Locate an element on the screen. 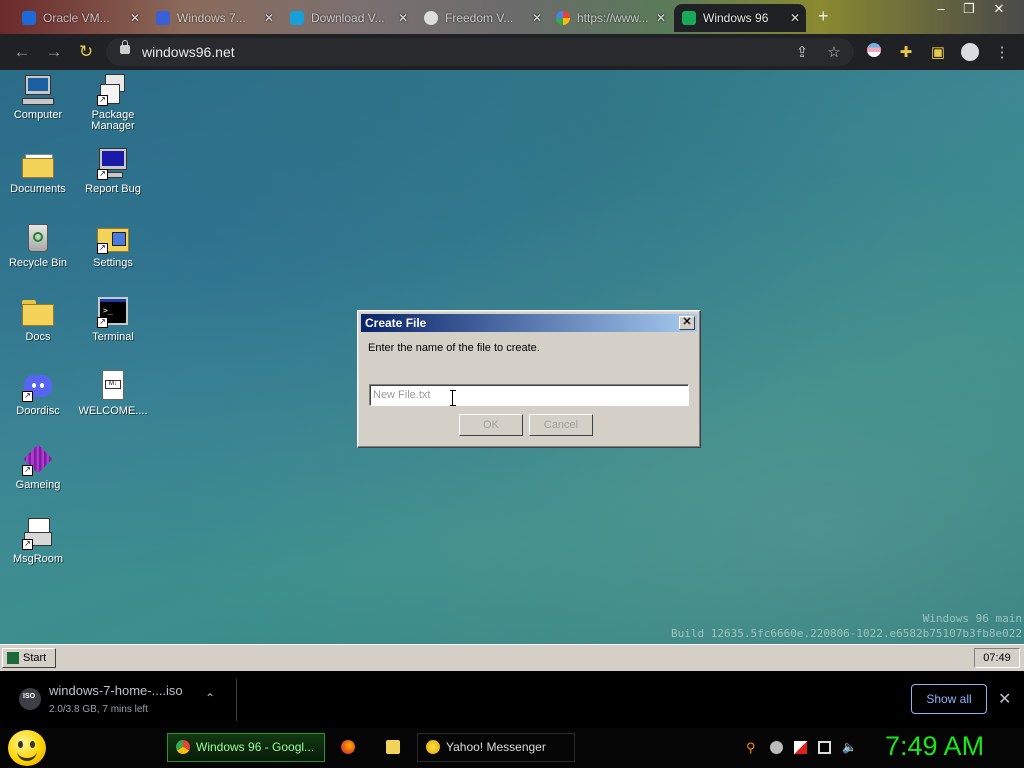 The image size is (1024, 768). settings-folder-icon: ↗ is located at coordinates (113, 238).